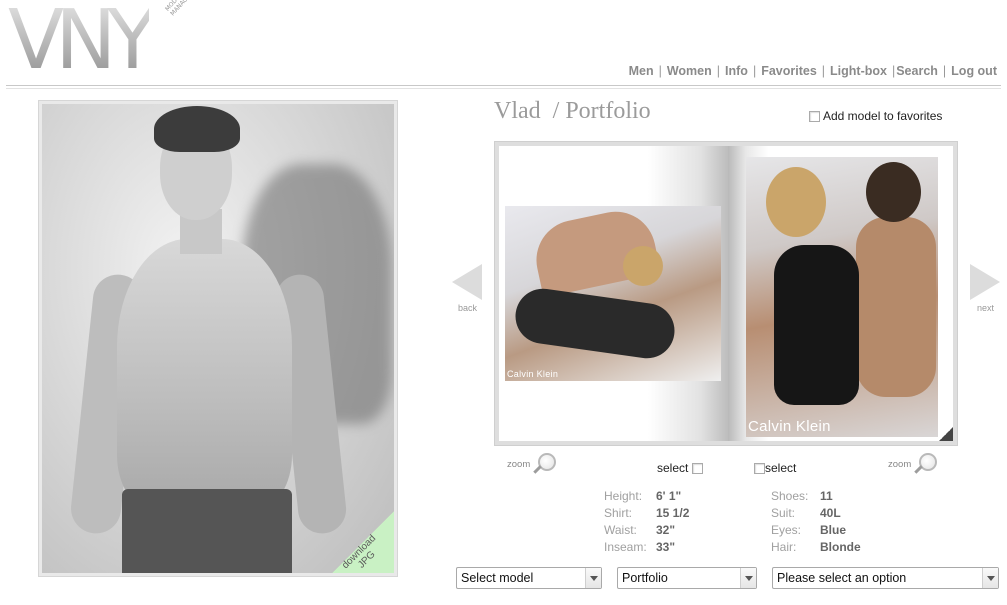  What do you see at coordinates (985, 308) in the screenshot?
I see `next-label: next` at bounding box center [985, 308].